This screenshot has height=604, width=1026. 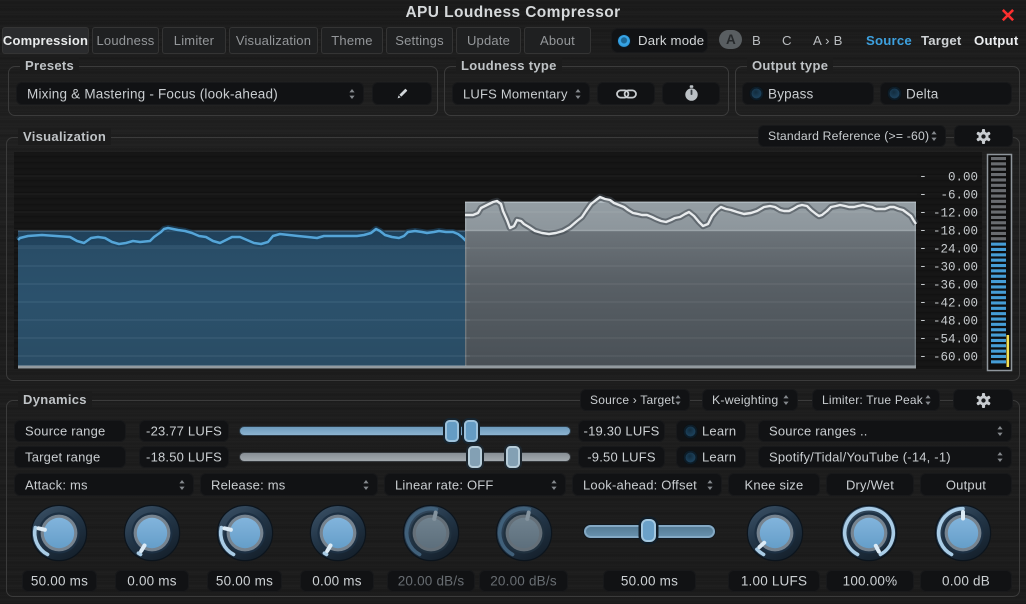 I want to click on svg-text: 0.00, so click(x=963, y=178).